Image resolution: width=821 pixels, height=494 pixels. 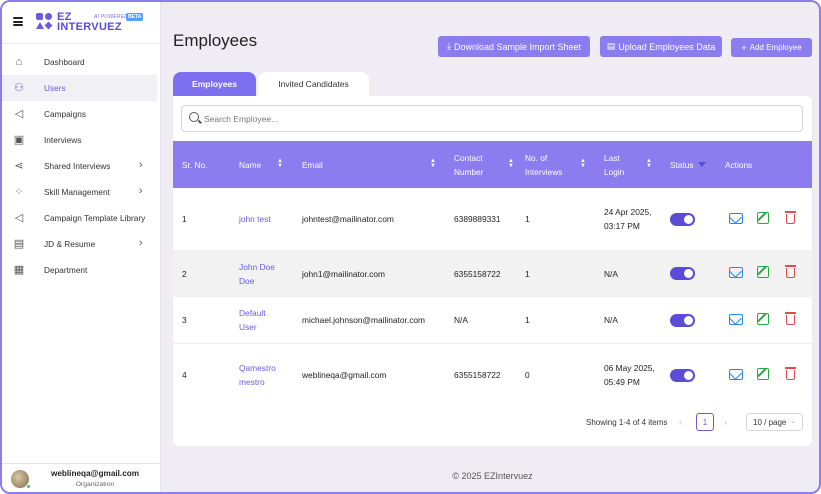 I want to click on employee-name-link: john test, so click(x=255, y=219).